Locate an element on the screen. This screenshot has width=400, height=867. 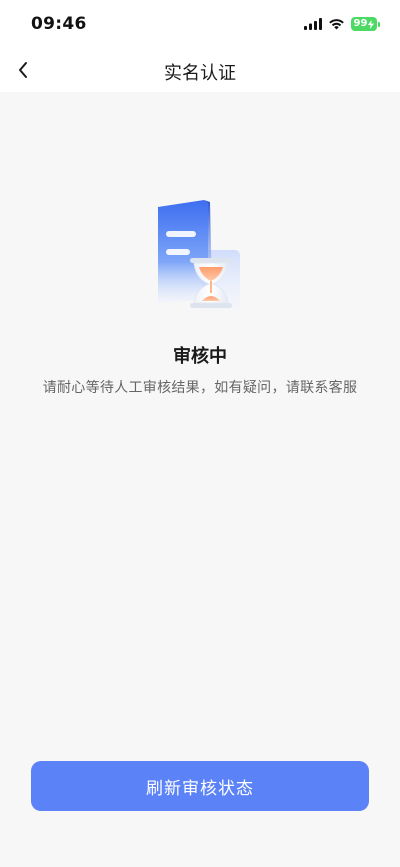
wifi-icon is located at coordinates (336, 24).